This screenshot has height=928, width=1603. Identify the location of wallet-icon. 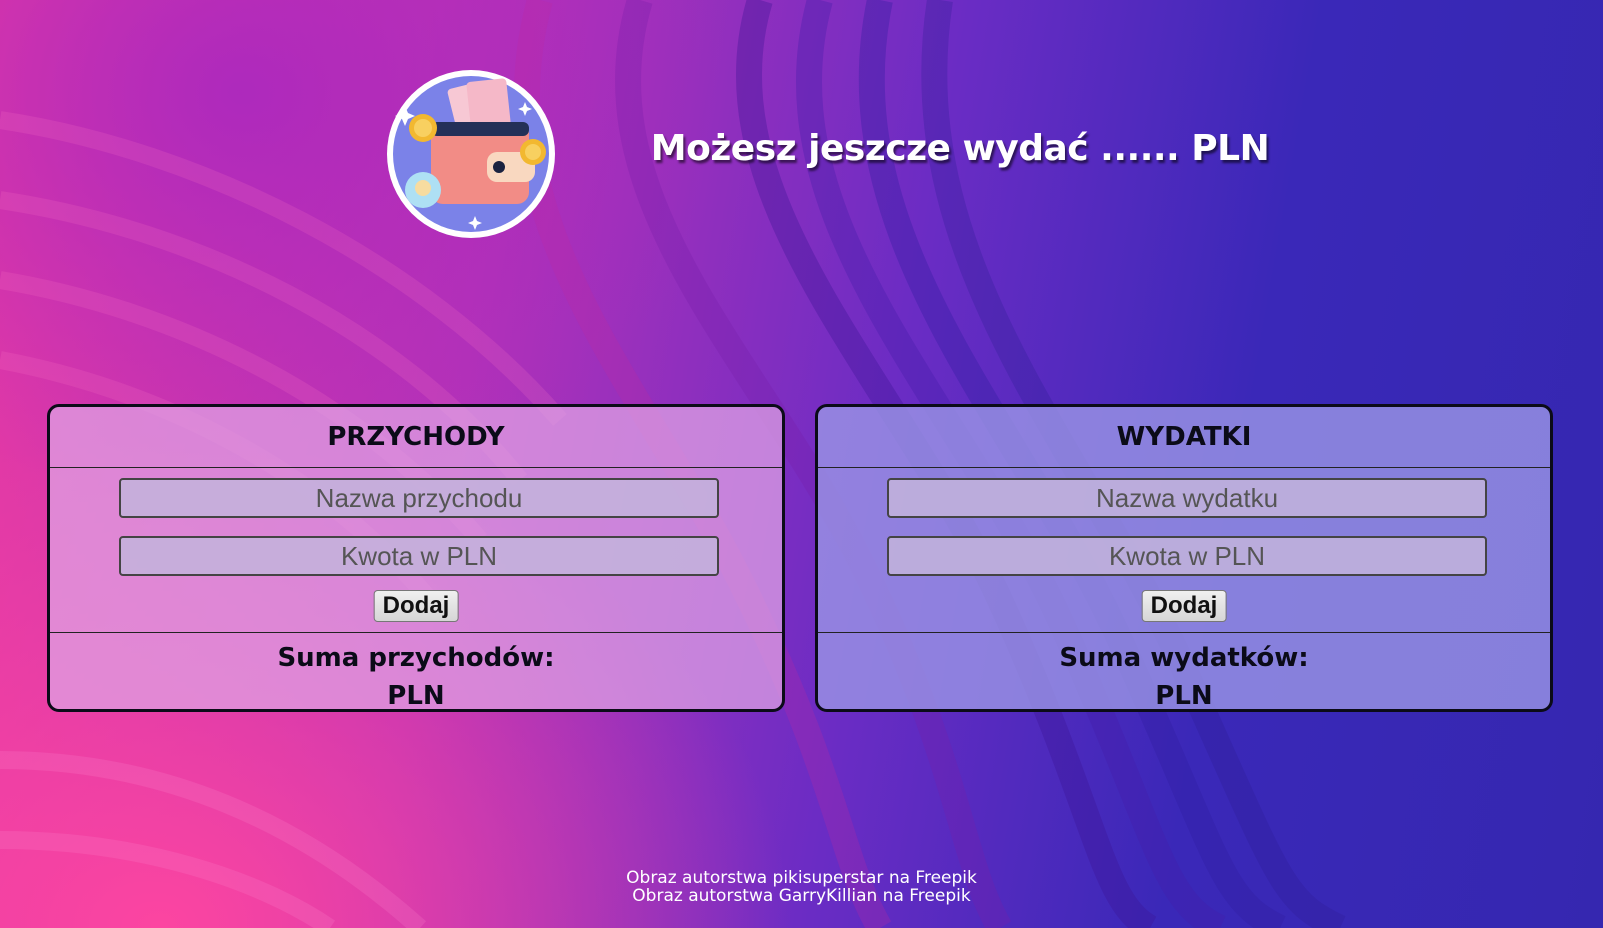
(471, 154).